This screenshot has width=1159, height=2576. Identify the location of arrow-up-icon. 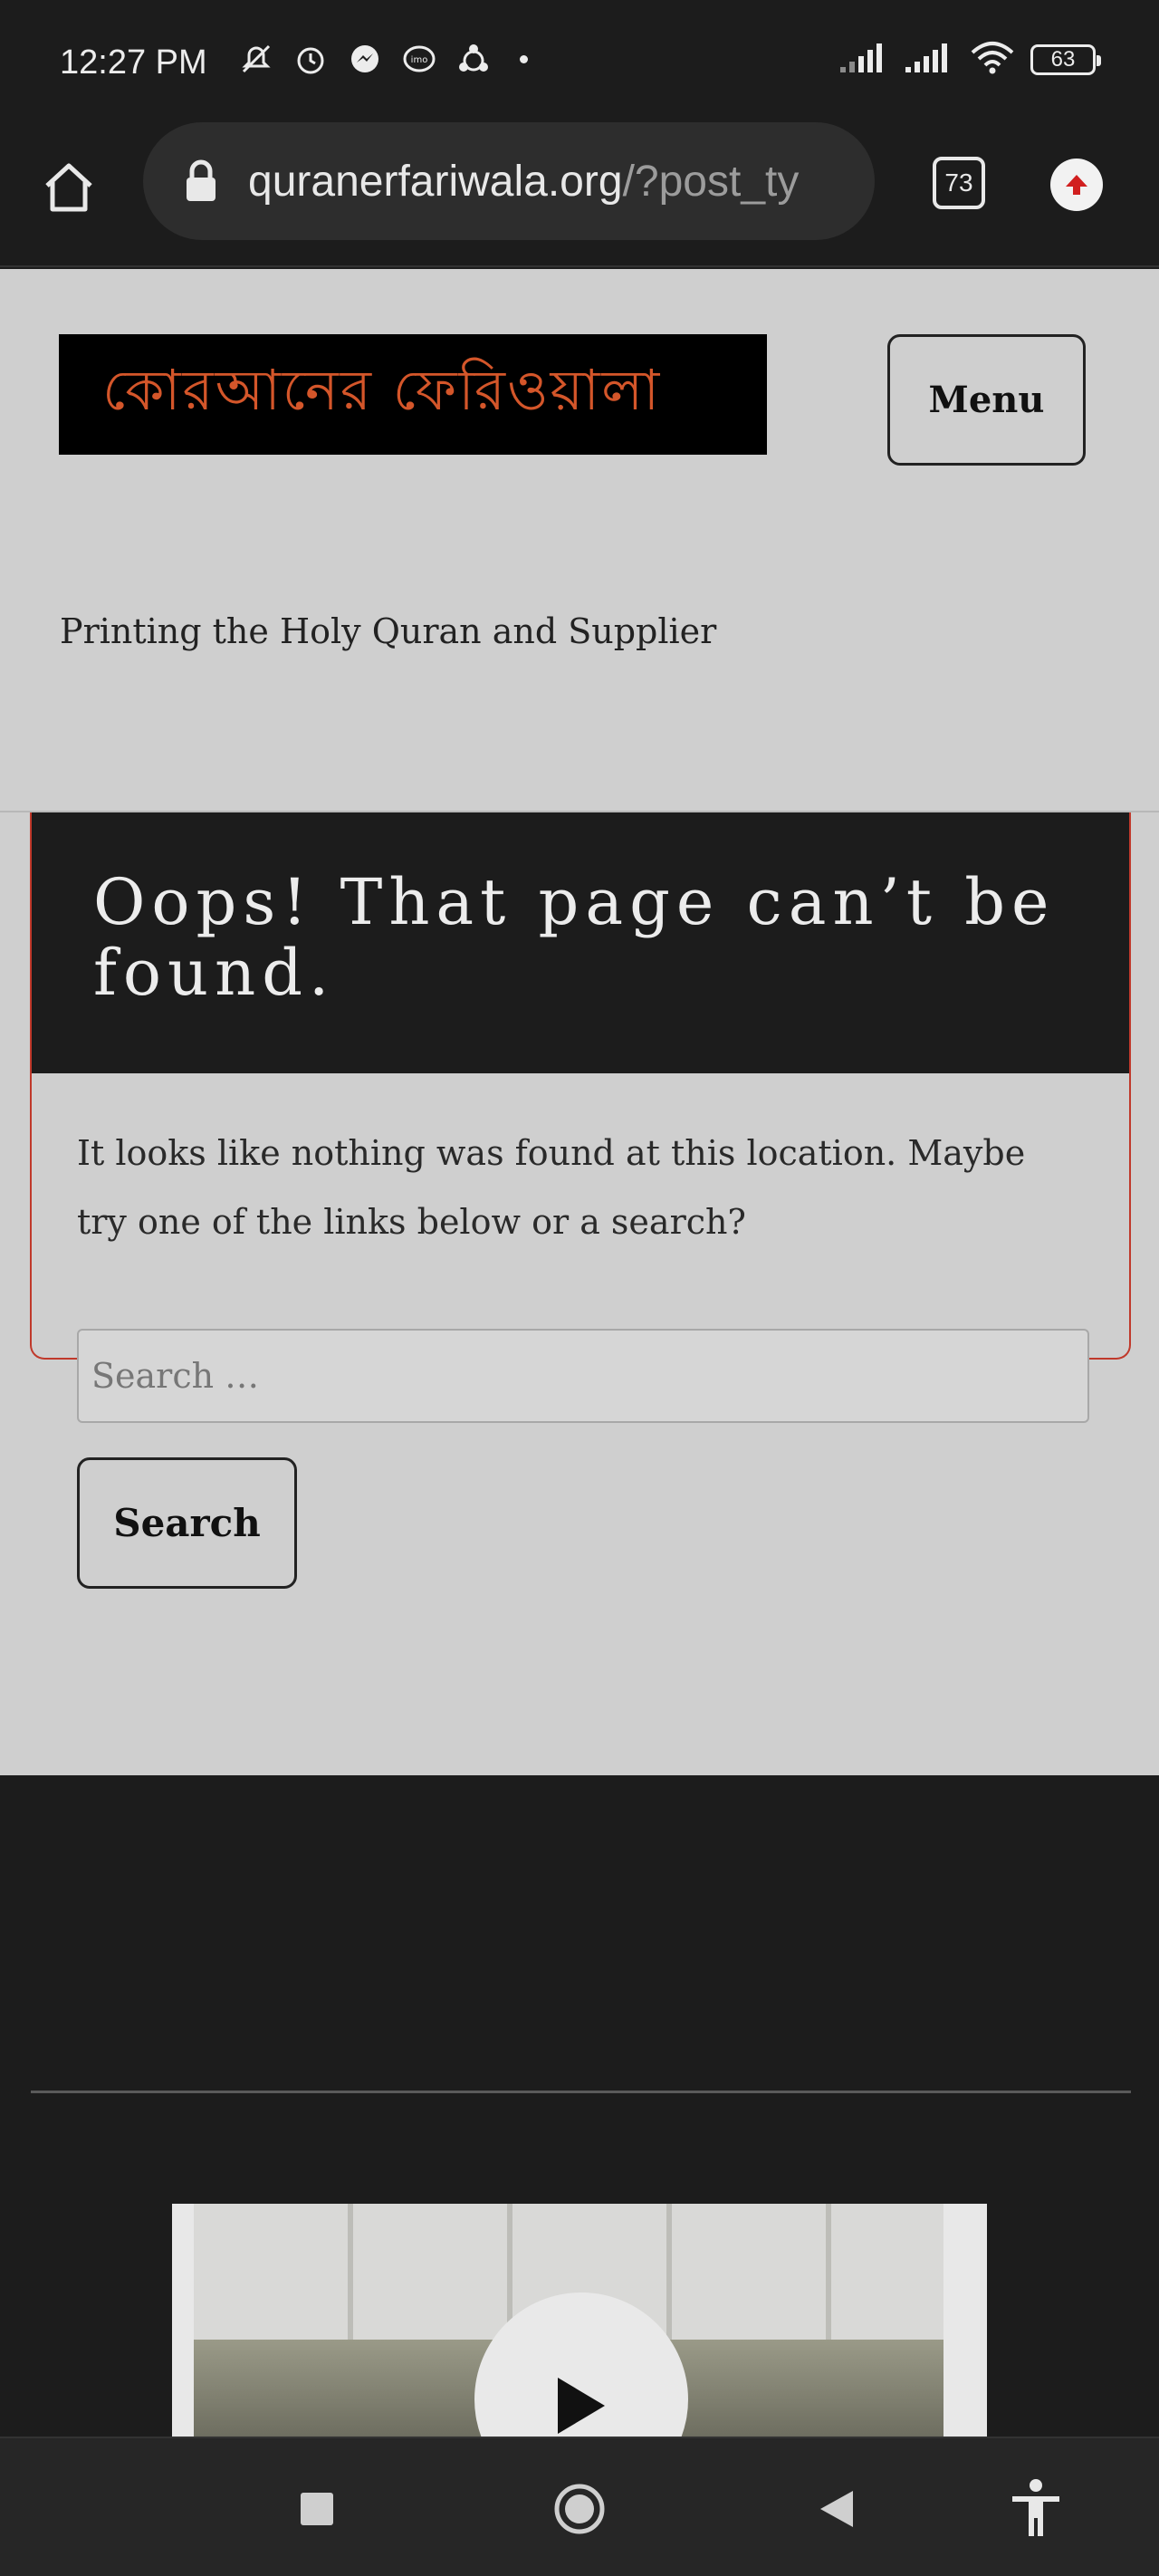
(1077, 185).